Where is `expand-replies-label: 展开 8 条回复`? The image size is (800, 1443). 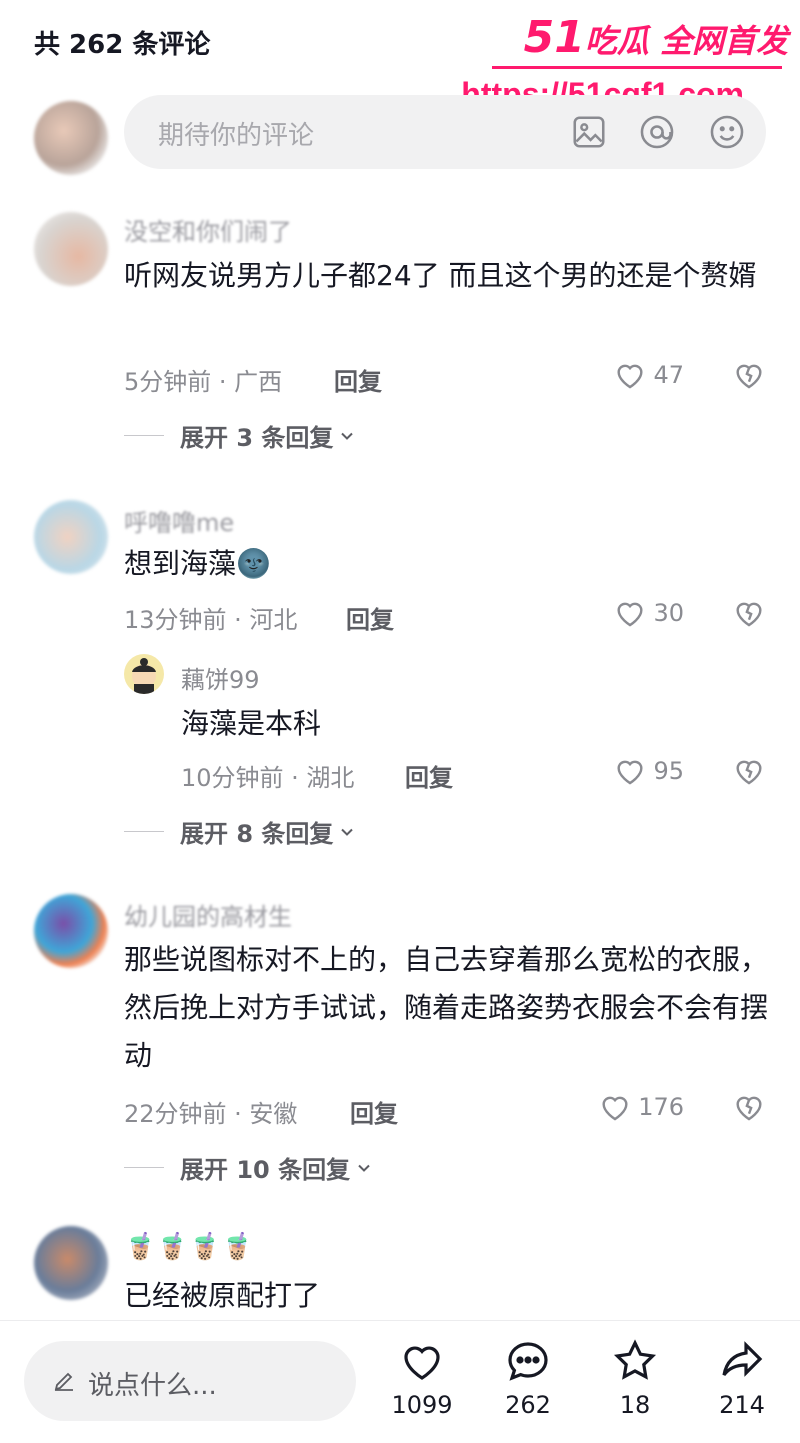
expand-replies-label: 展开 8 条回复 is located at coordinates (257, 834).